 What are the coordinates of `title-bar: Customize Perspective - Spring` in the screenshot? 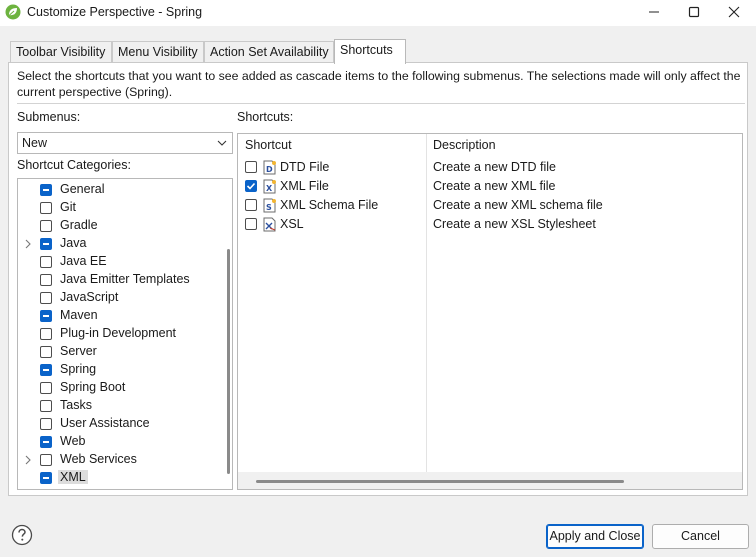 It's located at (378, 13).